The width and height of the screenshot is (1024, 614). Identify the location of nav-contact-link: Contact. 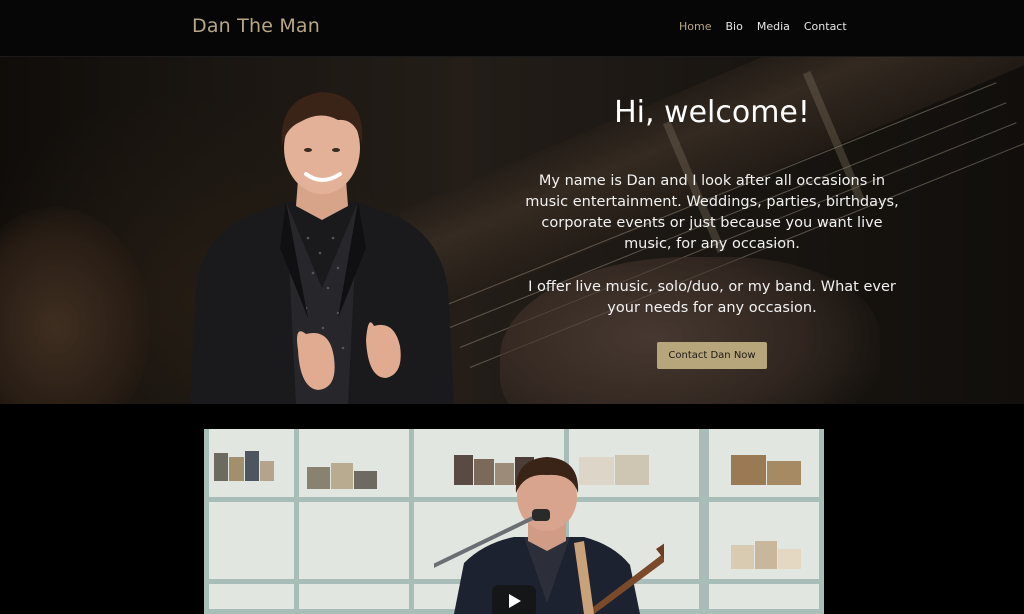
(825, 26).